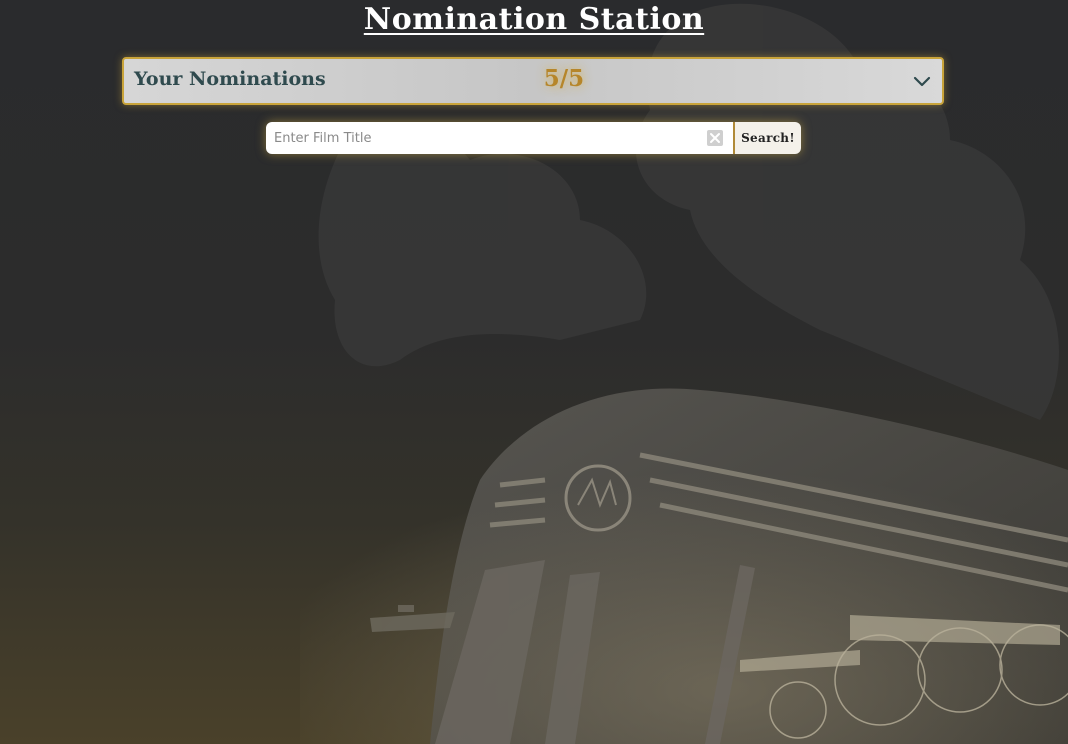  What do you see at coordinates (230, 79) in the screenshot?
I see `nominations-label: Your Nominations` at bounding box center [230, 79].